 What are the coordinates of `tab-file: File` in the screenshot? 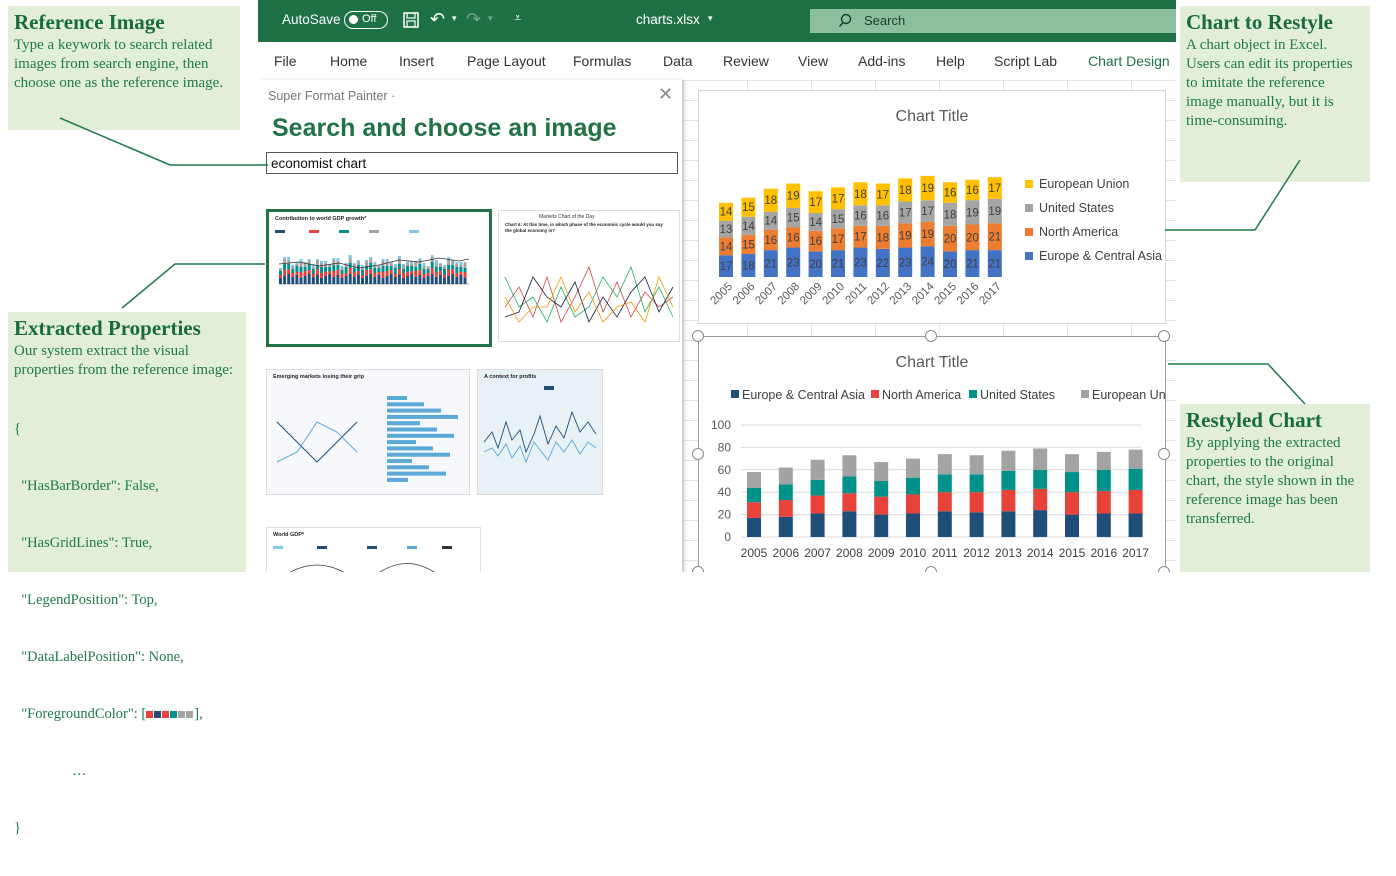 It's located at (285, 61).